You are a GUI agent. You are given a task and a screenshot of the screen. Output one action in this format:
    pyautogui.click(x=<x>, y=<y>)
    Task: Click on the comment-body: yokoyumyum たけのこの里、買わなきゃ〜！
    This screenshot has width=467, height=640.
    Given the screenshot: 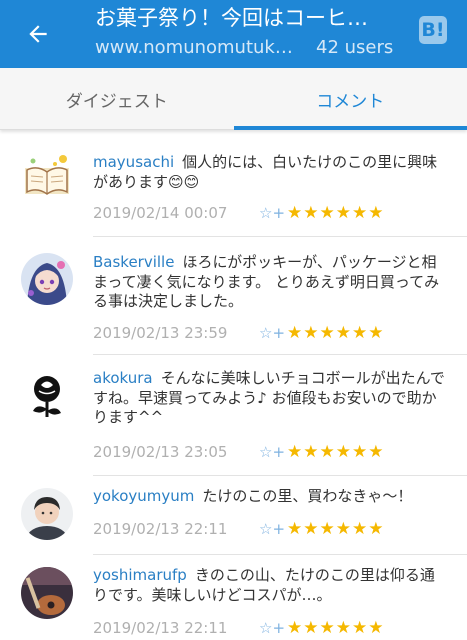 What is the action you would take?
    pyautogui.click(x=270, y=497)
    